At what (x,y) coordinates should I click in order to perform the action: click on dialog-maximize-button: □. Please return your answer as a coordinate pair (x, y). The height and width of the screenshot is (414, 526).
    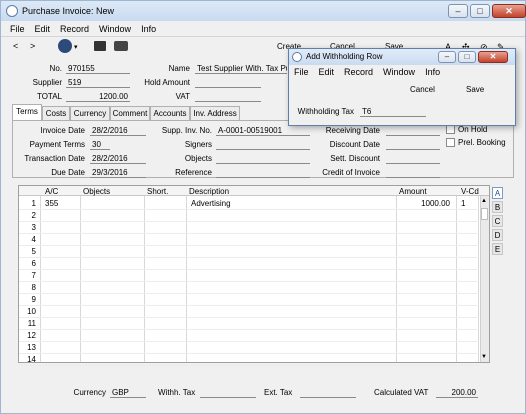
    Looking at the image, I should click on (467, 57).